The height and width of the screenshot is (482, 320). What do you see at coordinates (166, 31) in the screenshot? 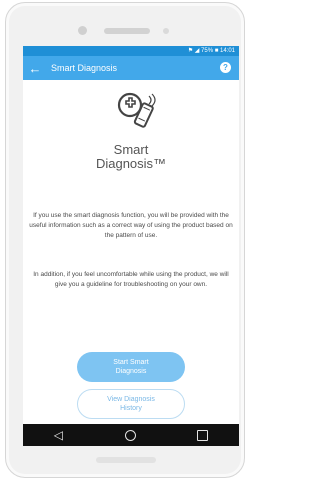
I see `sensor-dot` at bounding box center [166, 31].